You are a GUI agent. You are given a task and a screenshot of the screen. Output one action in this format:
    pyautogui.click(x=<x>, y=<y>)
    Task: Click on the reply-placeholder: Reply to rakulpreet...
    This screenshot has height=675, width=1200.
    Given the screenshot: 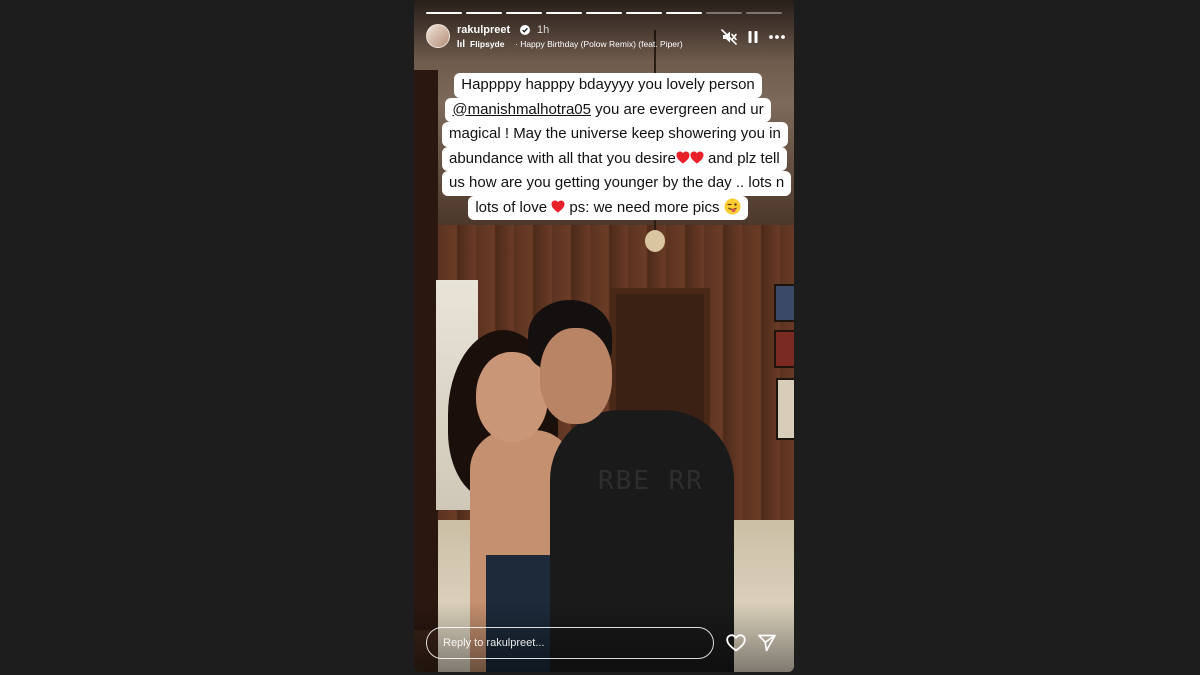 What is the action you would take?
    pyautogui.click(x=494, y=643)
    